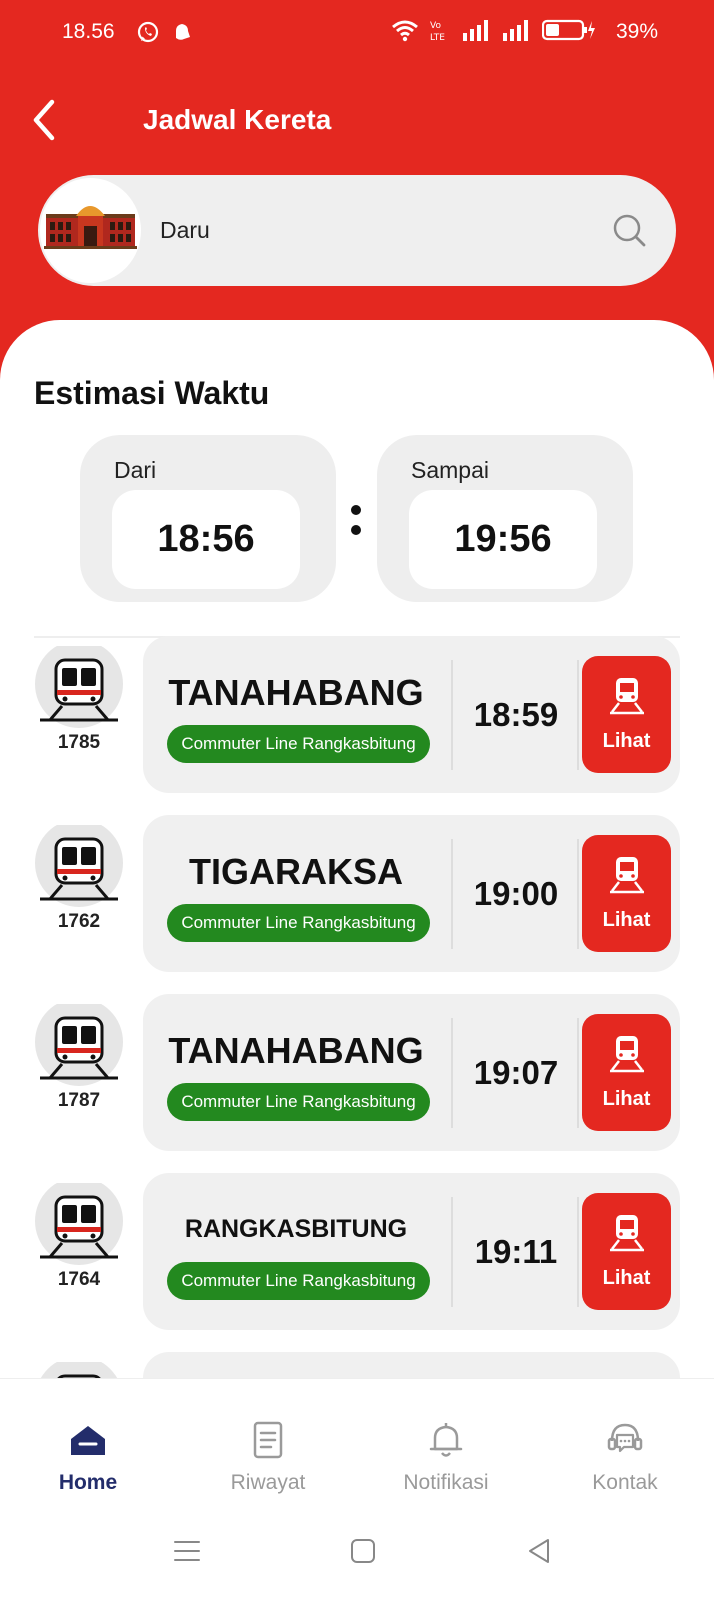 This screenshot has height=1599, width=714. I want to click on time-from-label: Dari, so click(135, 470).